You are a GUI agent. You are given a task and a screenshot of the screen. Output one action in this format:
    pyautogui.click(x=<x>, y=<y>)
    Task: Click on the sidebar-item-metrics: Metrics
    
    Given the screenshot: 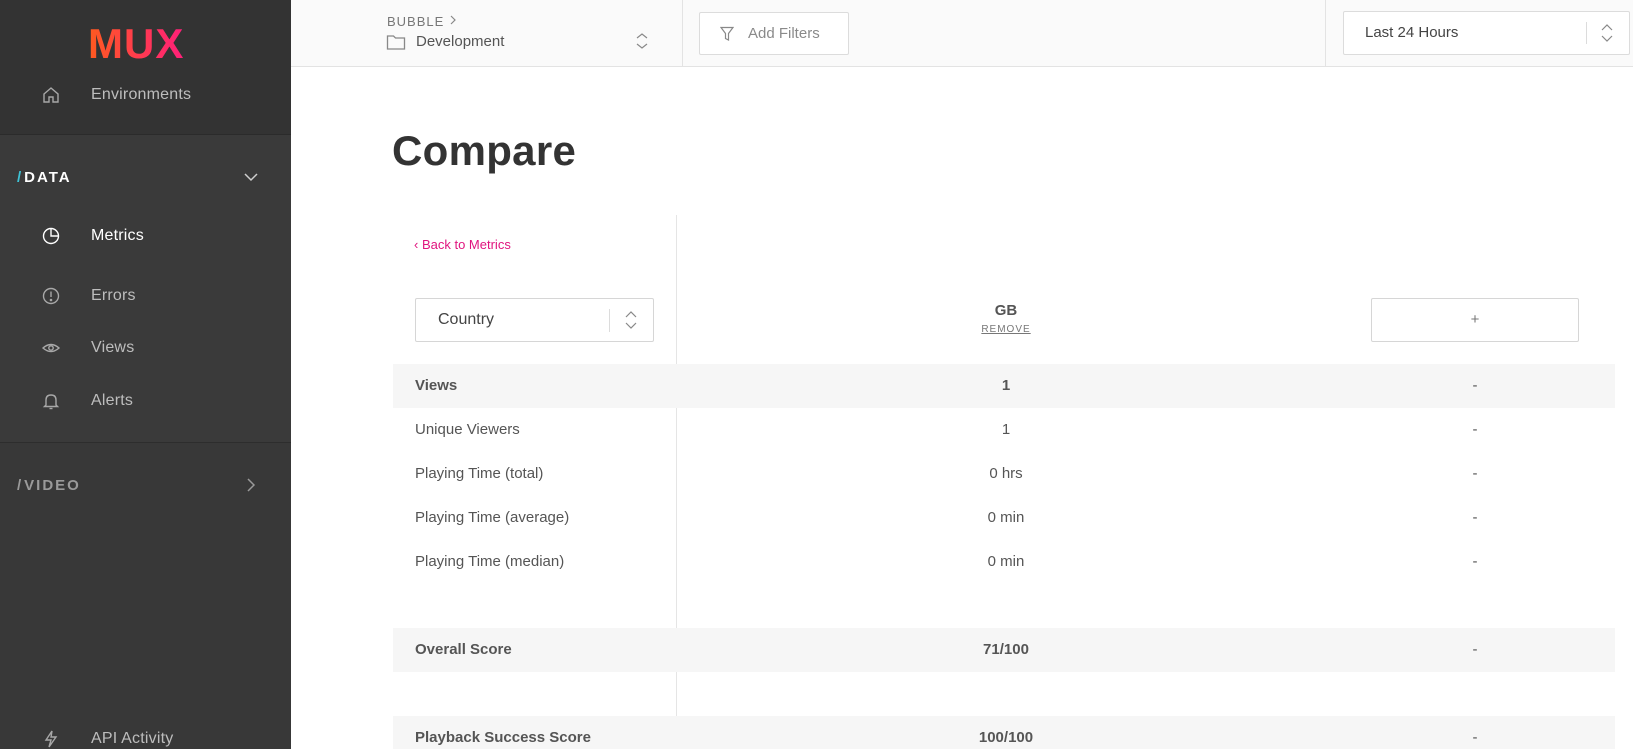 What is the action you would take?
    pyautogui.click(x=145, y=236)
    